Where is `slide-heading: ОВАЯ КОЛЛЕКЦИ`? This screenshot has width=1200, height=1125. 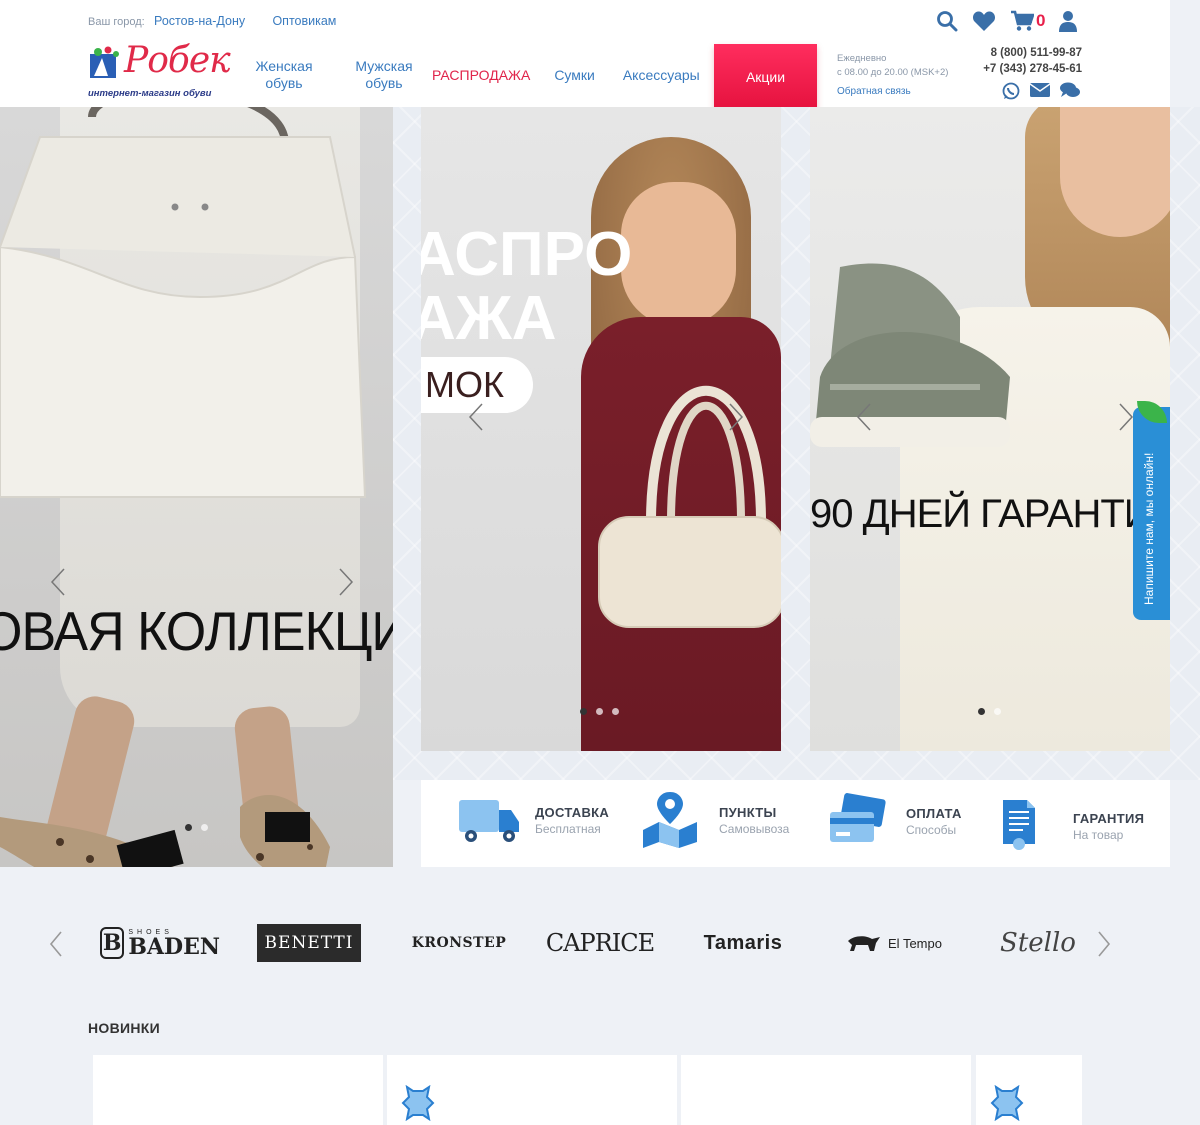 slide-heading: ОВАЯ КОЛЛЕКЦИ is located at coordinates (196, 632).